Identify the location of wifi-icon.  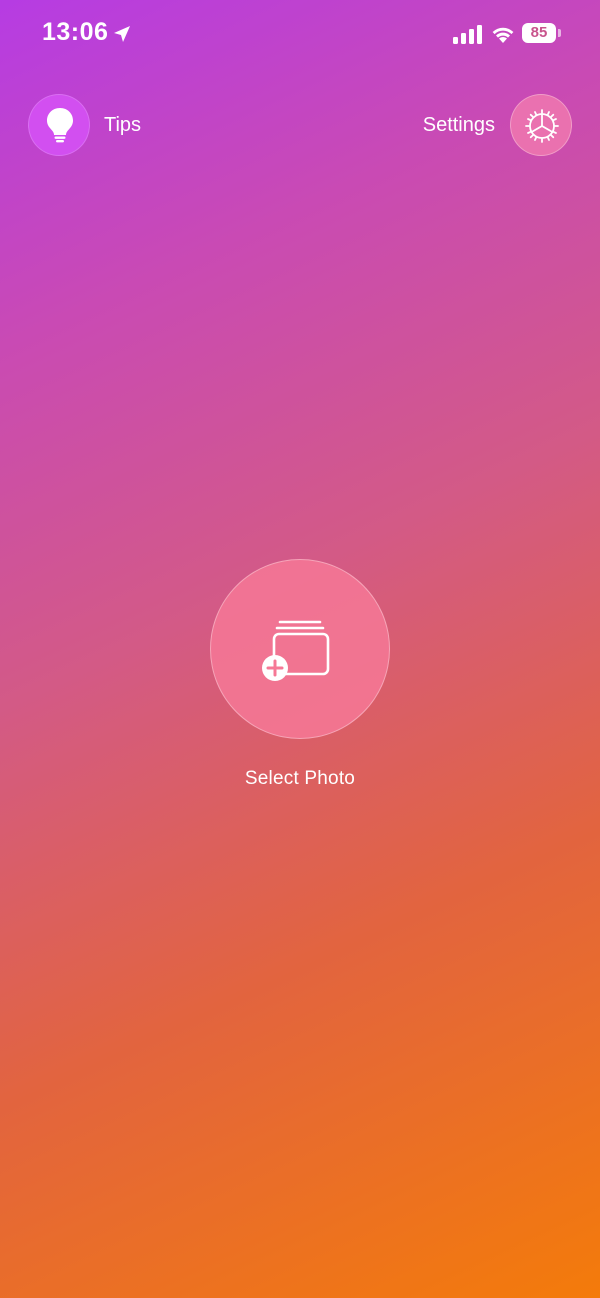
(503, 35).